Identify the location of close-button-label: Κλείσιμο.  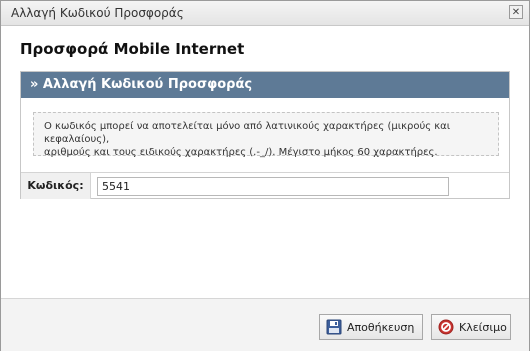
(483, 327).